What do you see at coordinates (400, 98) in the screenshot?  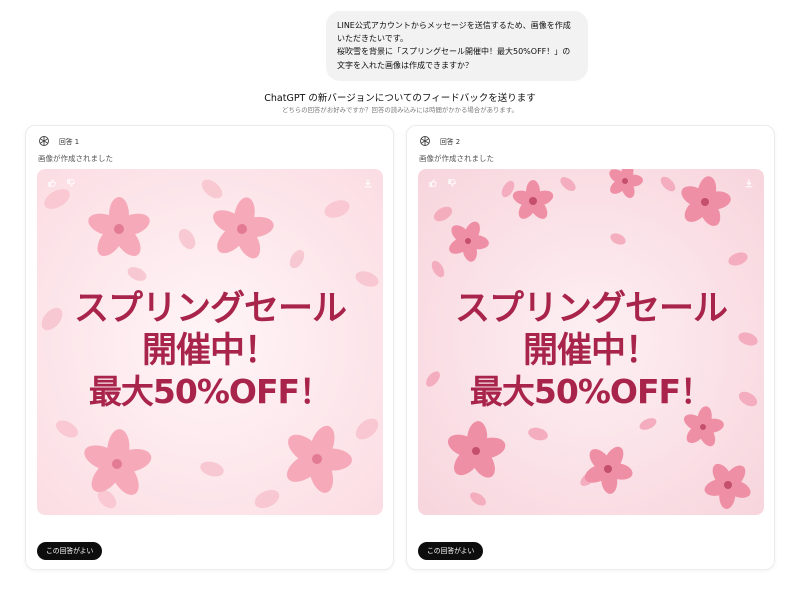 I see `feedback-title: ChatGPT の新バージョンについてのフィードバックを送ります` at bounding box center [400, 98].